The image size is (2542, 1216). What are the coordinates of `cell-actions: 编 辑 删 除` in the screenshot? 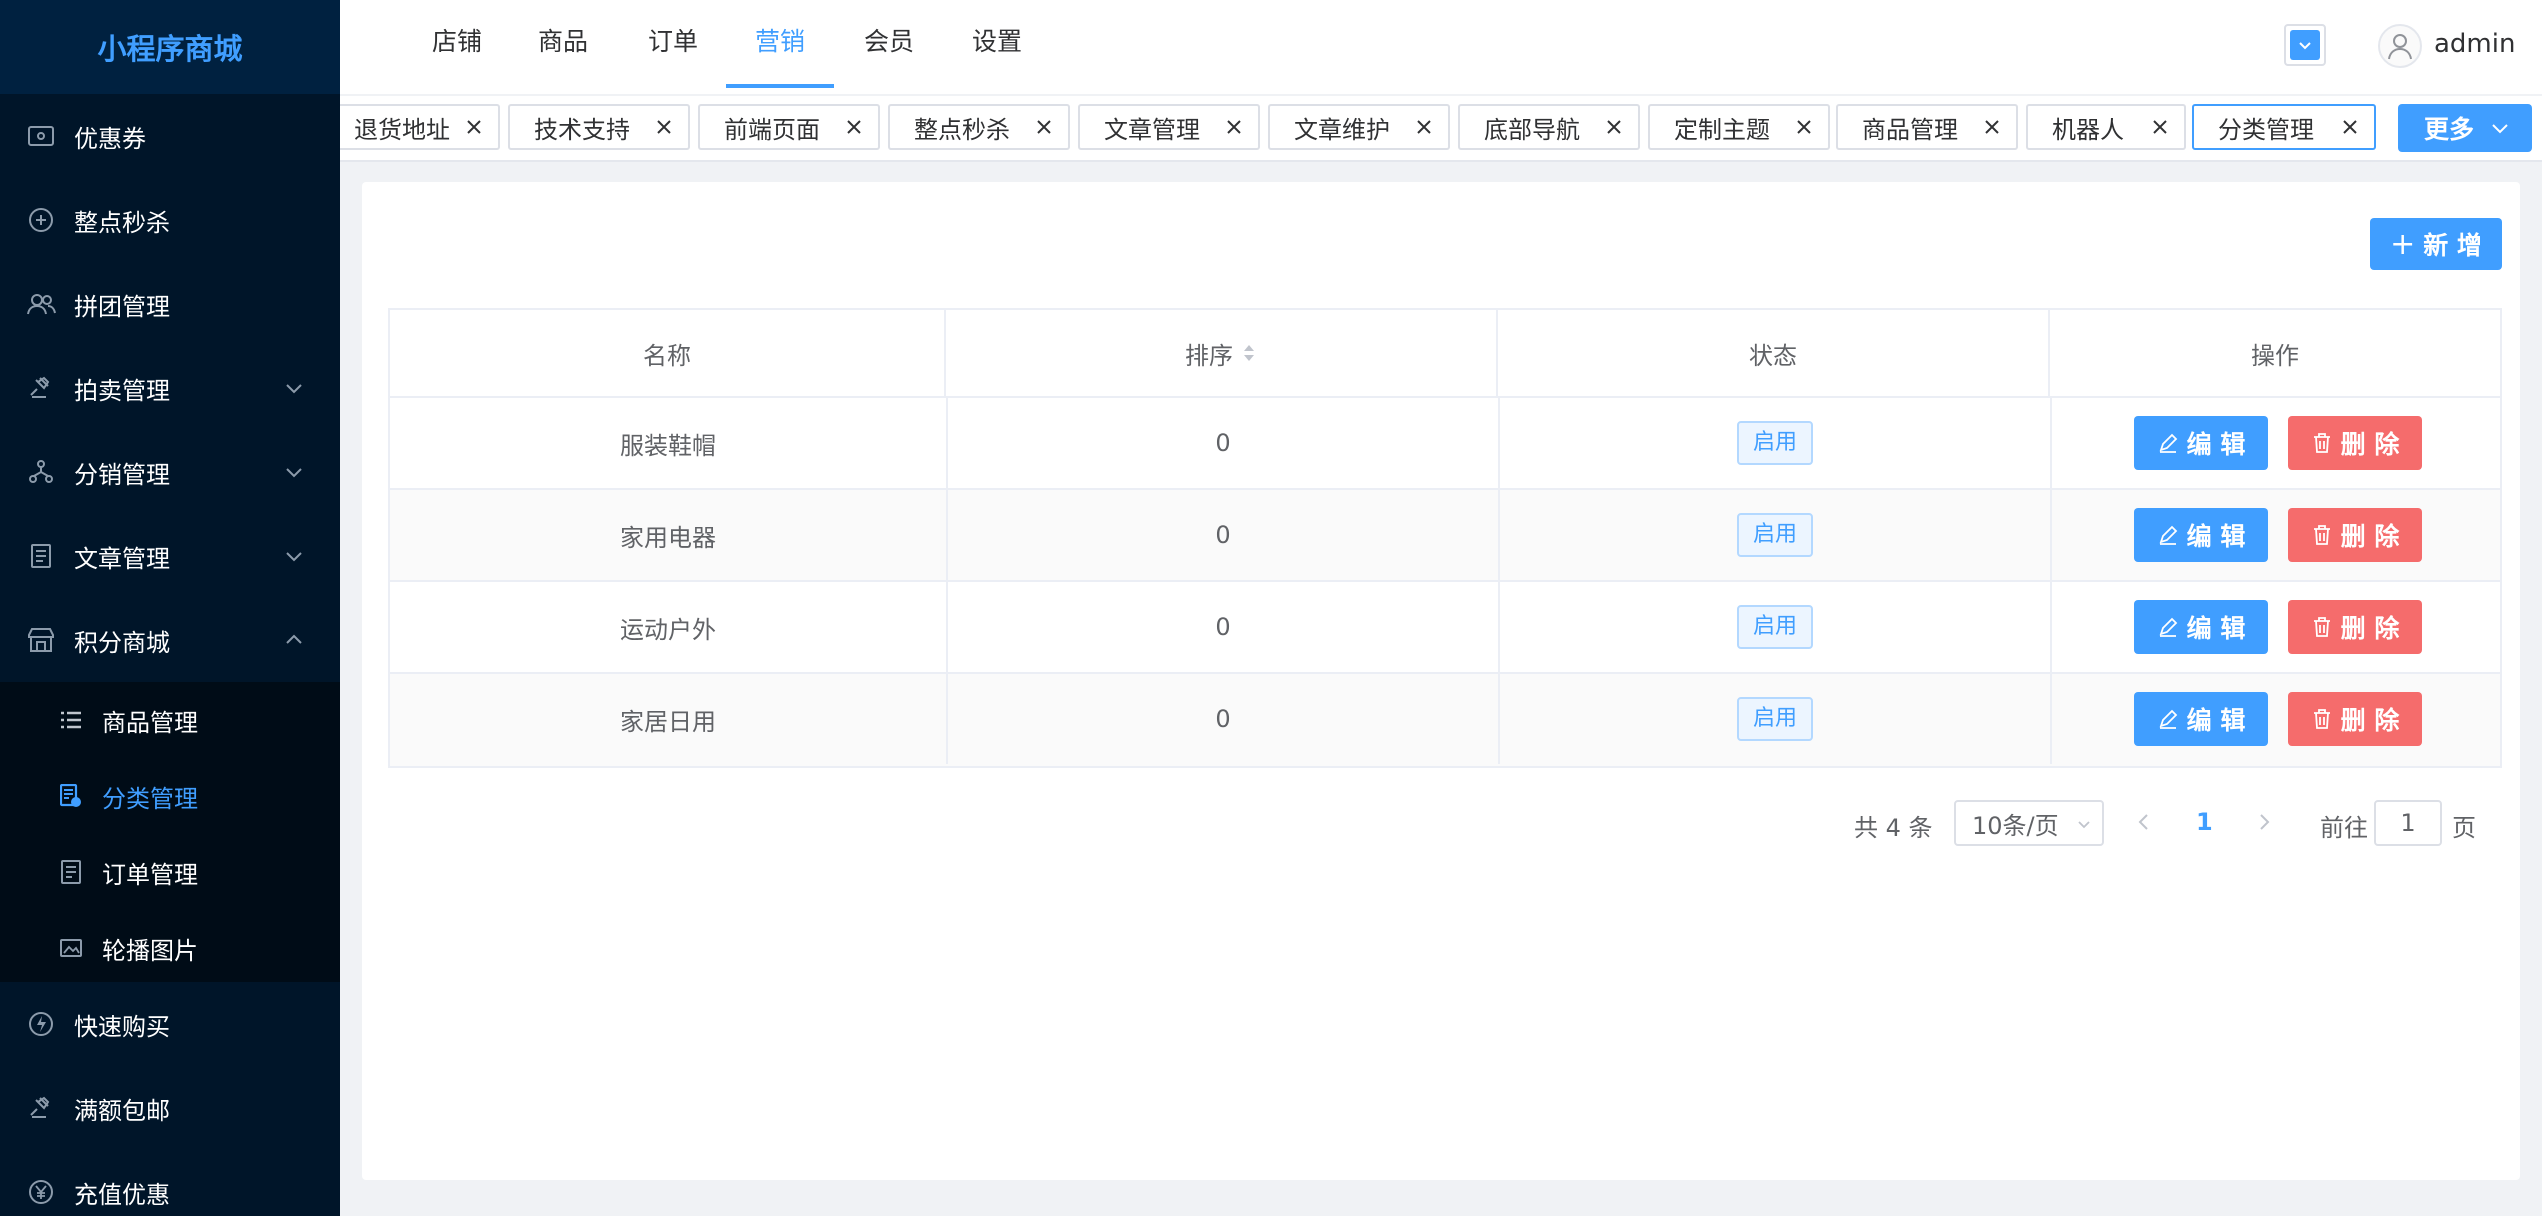 It's located at (2276, 443).